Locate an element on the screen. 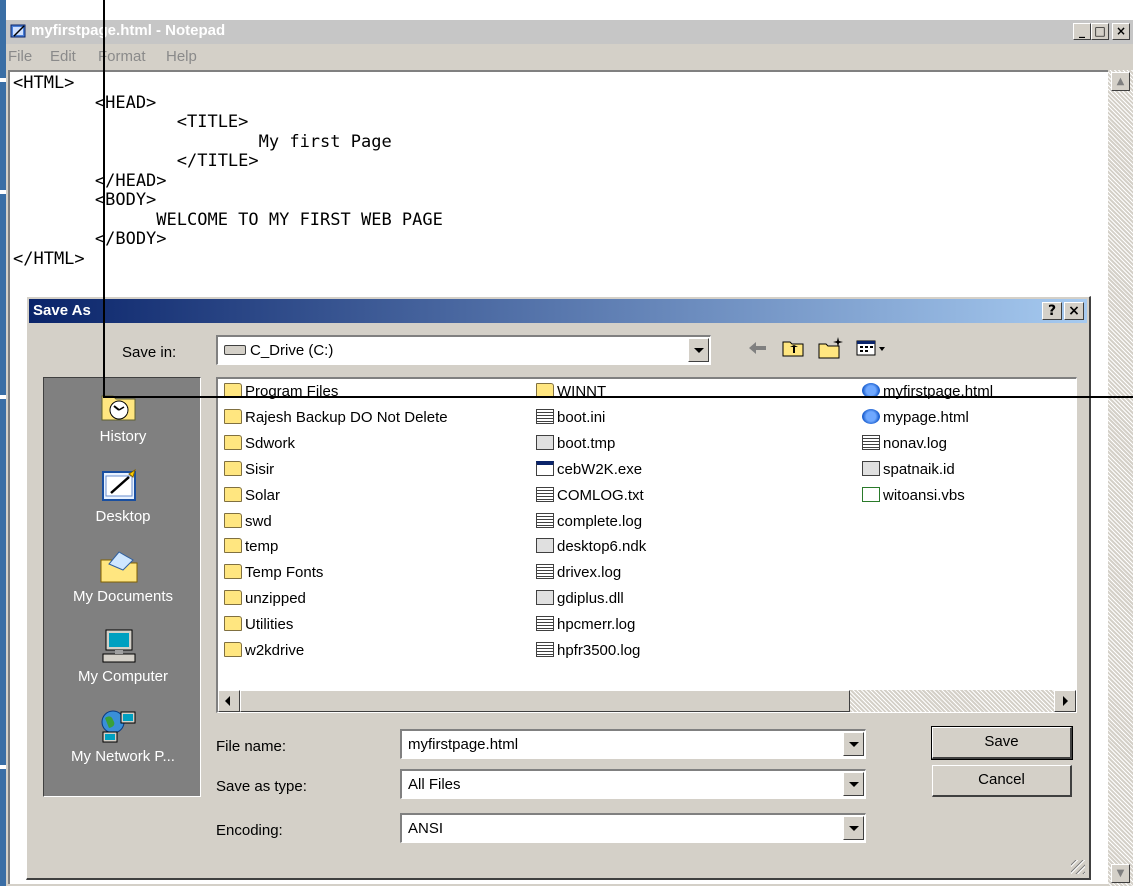 This screenshot has height=886, width=1133. place-my-documents: My Documents is located at coordinates (123, 582).